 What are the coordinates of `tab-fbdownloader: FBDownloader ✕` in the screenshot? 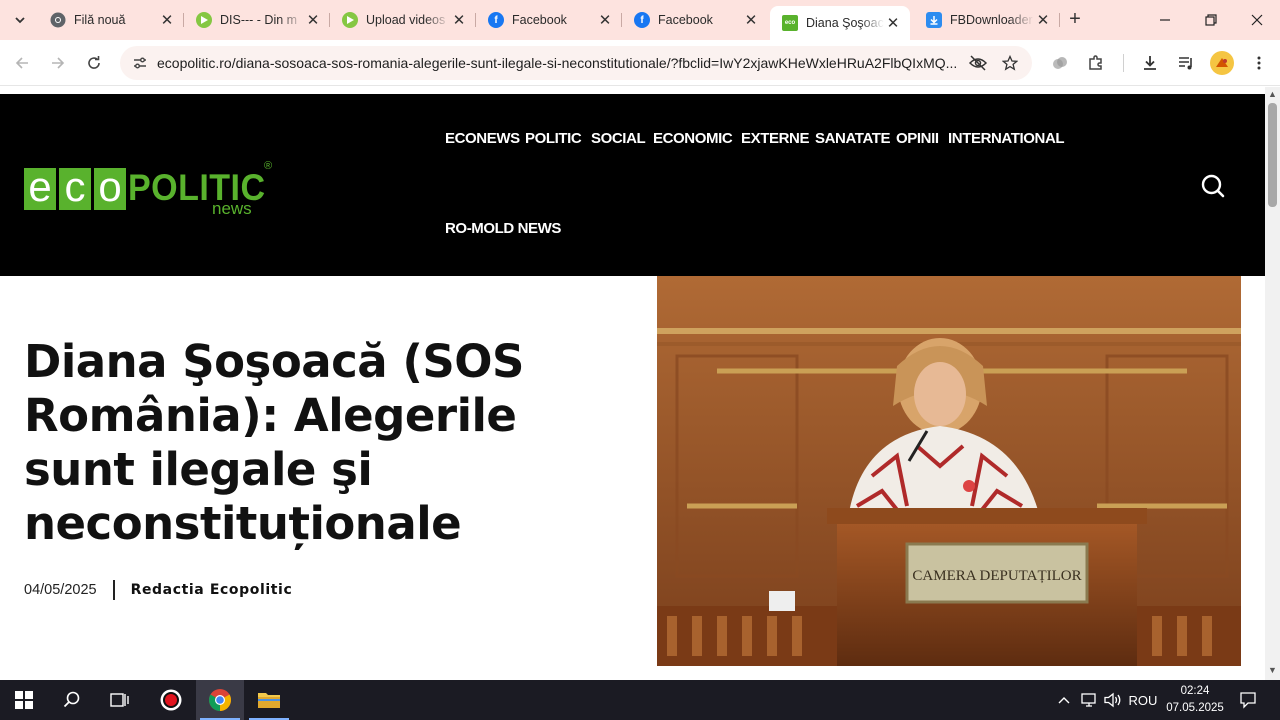 It's located at (987, 20).